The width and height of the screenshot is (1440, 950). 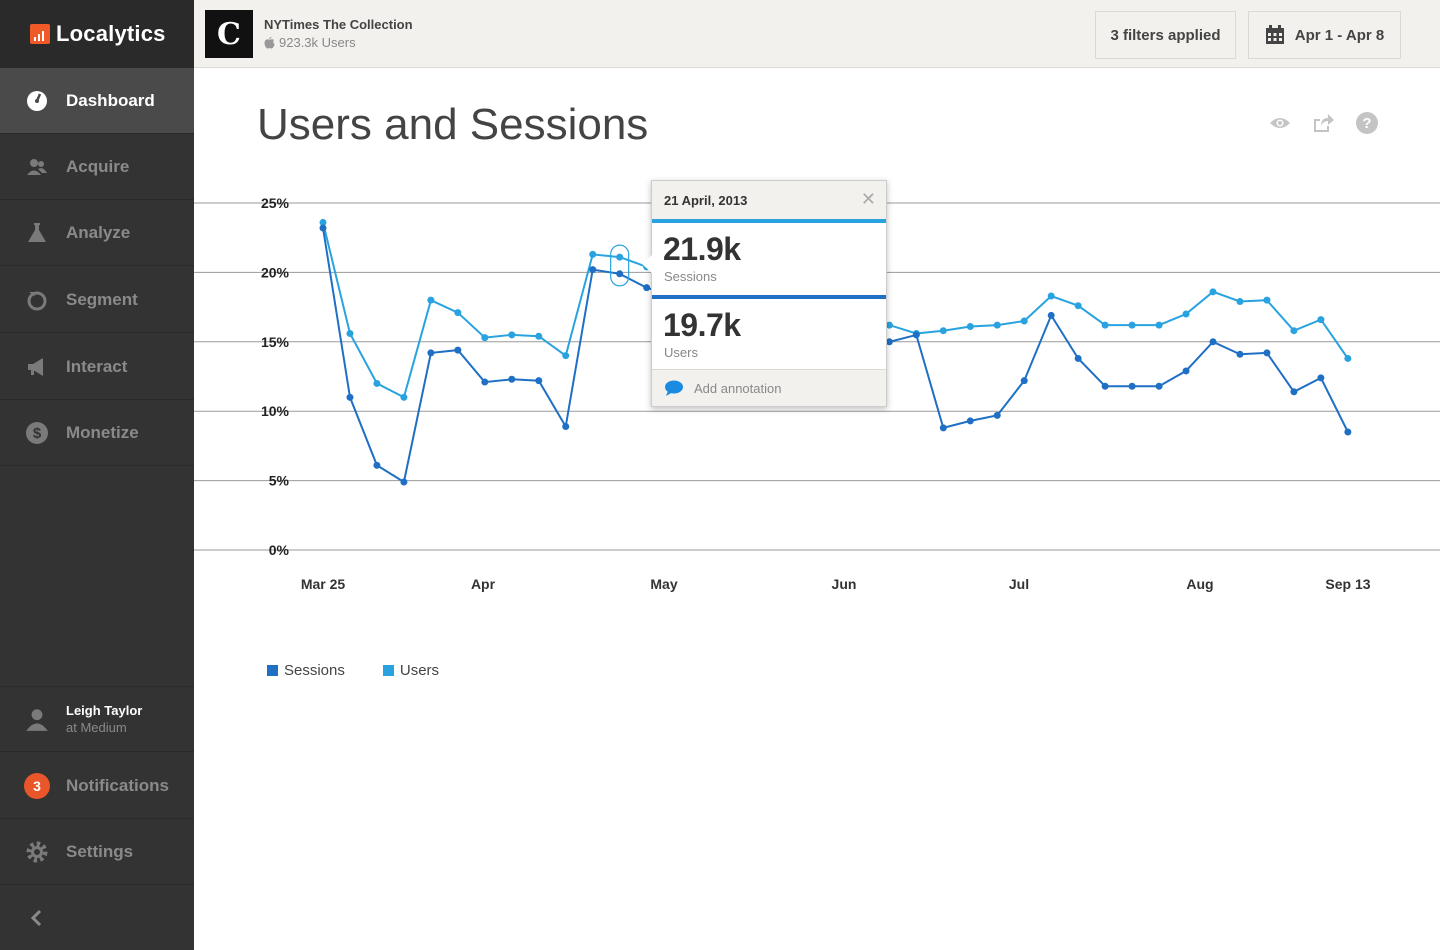 What do you see at coordinates (1019, 584) in the screenshot?
I see `x-tick-label: Jul` at bounding box center [1019, 584].